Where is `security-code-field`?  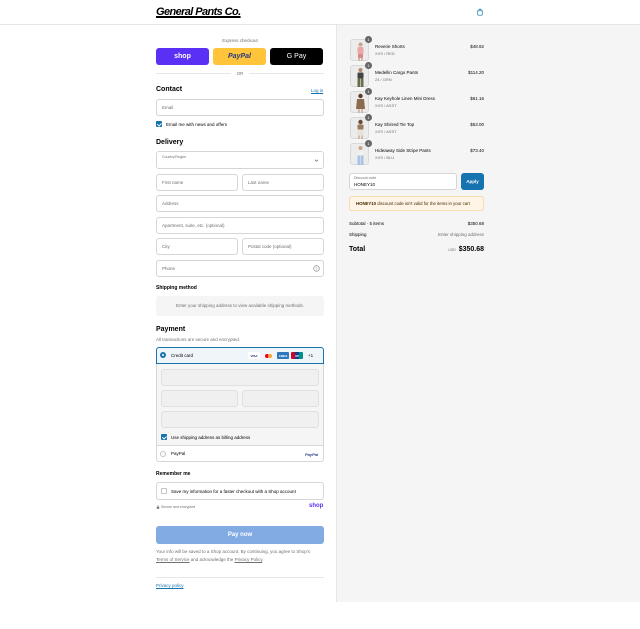 security-code-field is located at coordinates (280, 398).